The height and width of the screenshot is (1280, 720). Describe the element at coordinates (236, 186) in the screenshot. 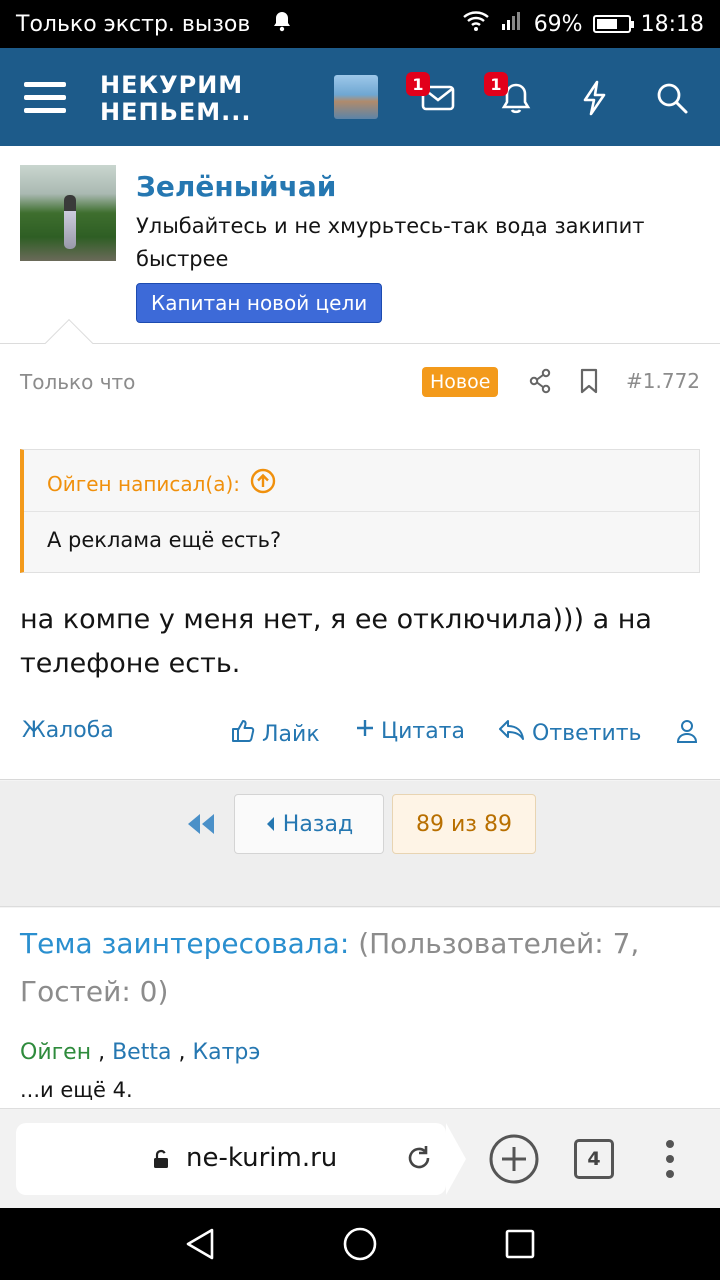

I see `post-username: Зелёныйчай` at that location.